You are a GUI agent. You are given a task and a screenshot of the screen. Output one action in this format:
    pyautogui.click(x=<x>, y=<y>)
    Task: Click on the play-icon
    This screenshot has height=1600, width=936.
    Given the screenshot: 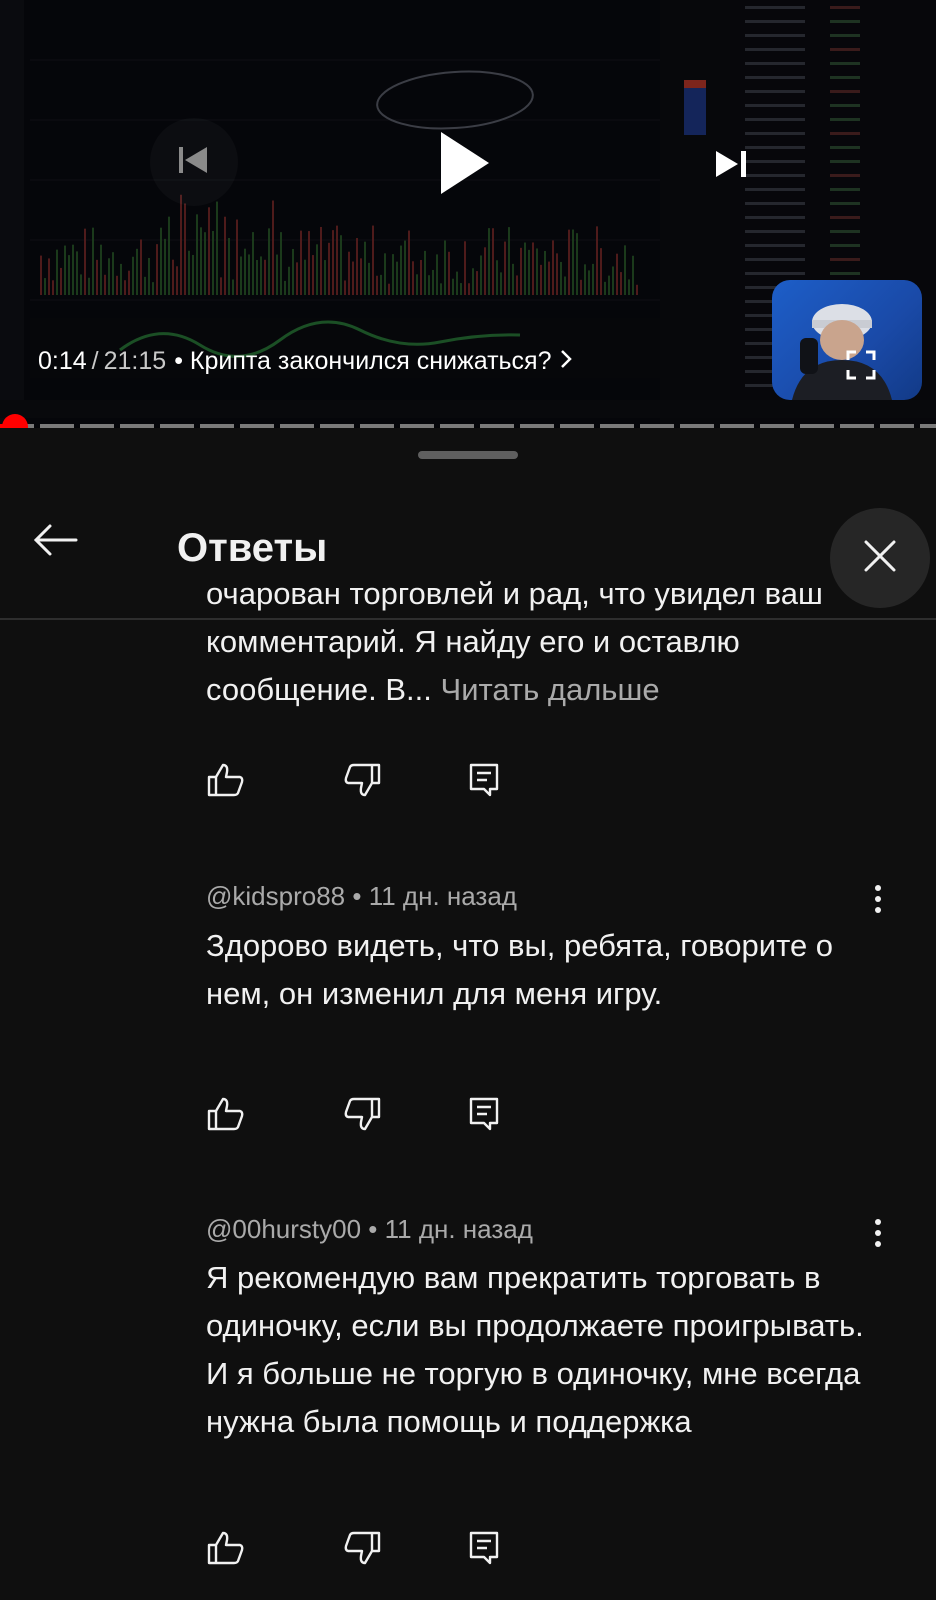 What is the action you would take?
    pyautogui.click(x=465, y=165)
    